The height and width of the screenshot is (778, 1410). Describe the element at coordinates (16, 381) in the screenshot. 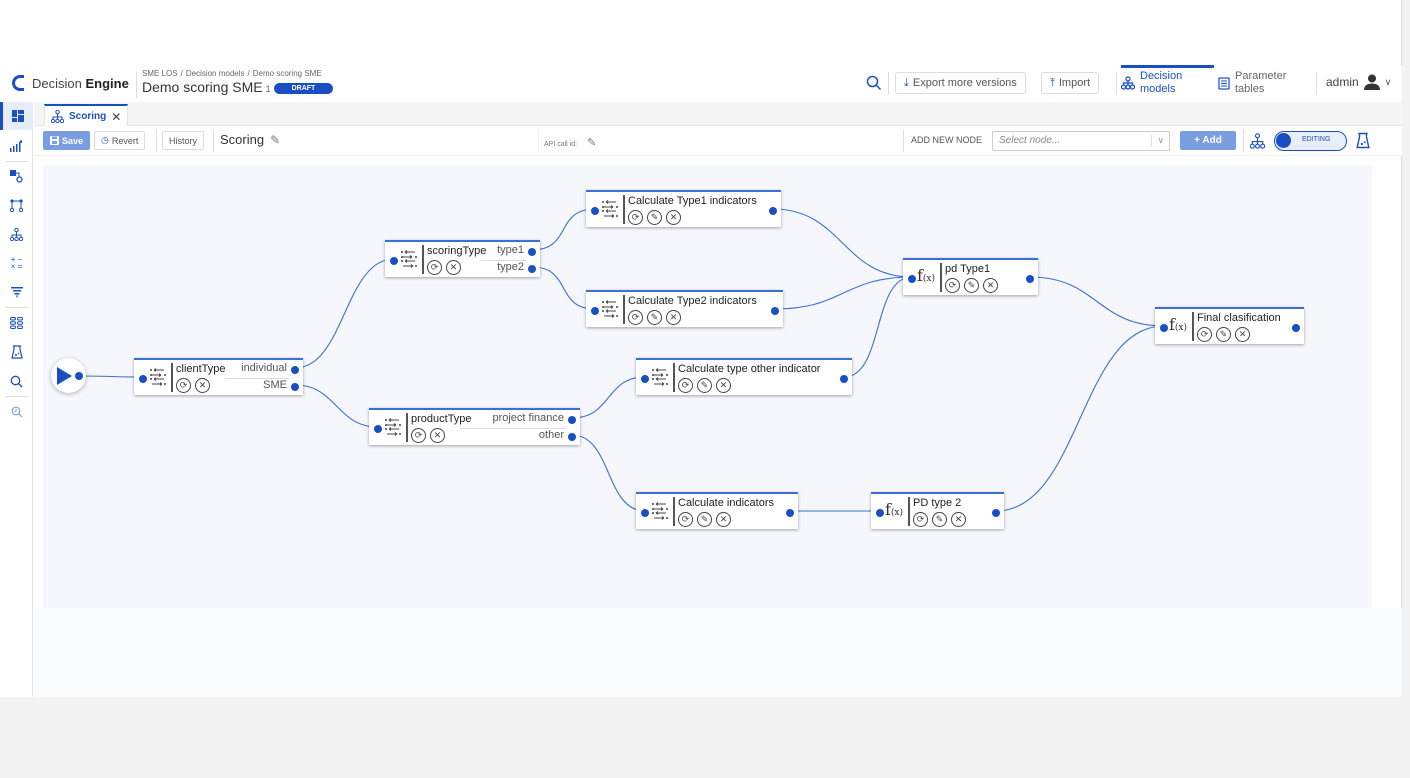

I see `sidebar-item-search` at that location.